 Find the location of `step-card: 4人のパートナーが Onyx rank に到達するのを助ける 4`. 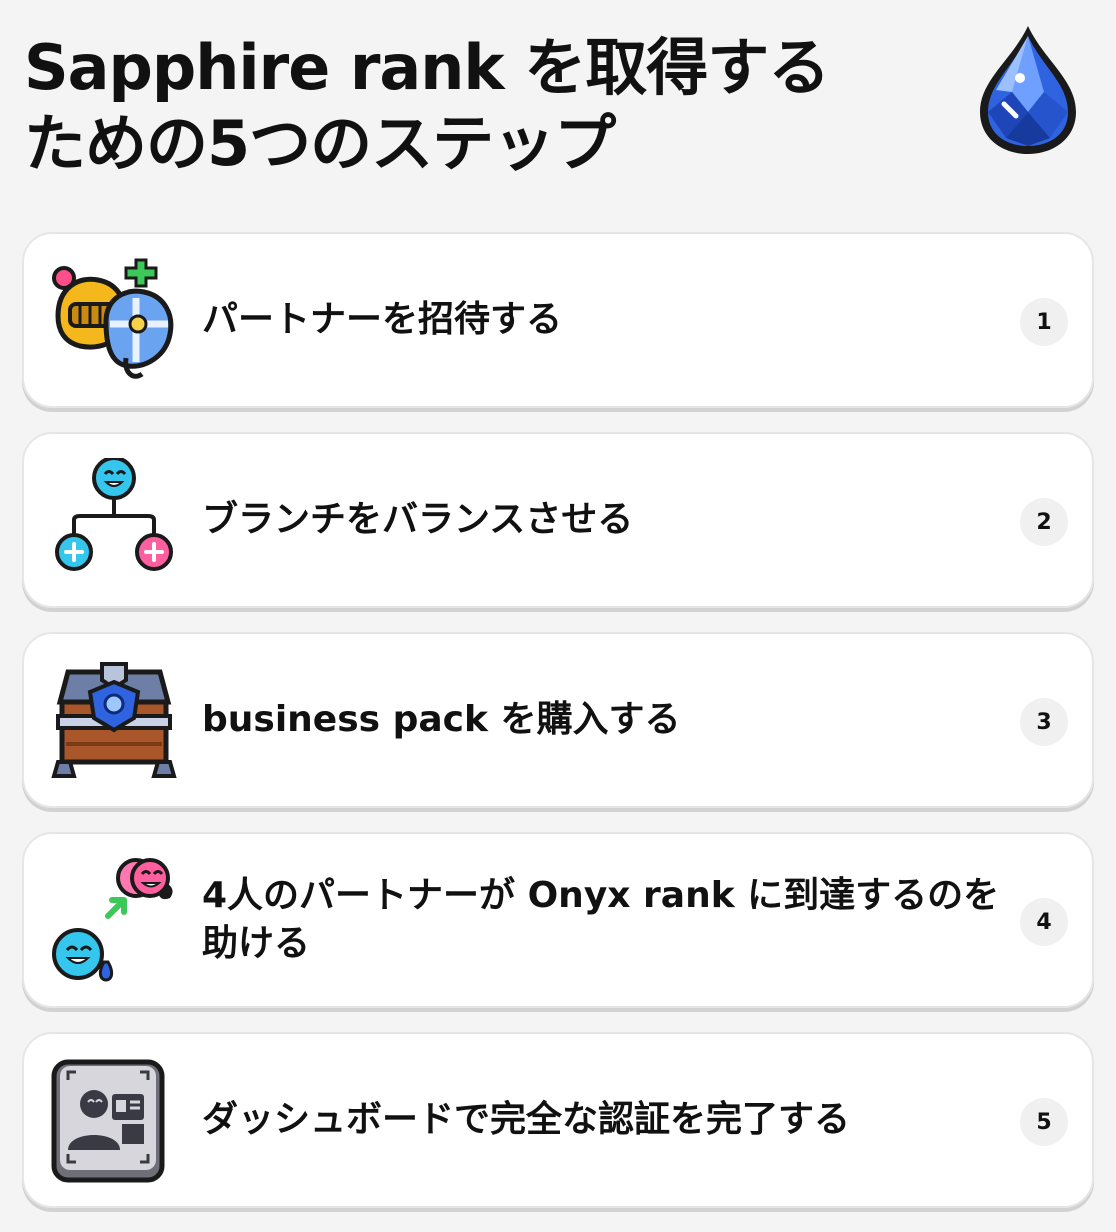

step-card: 4人のパートナーが Onyx rank に到達するのを助ける 4 is located at coordinates (558, 920).